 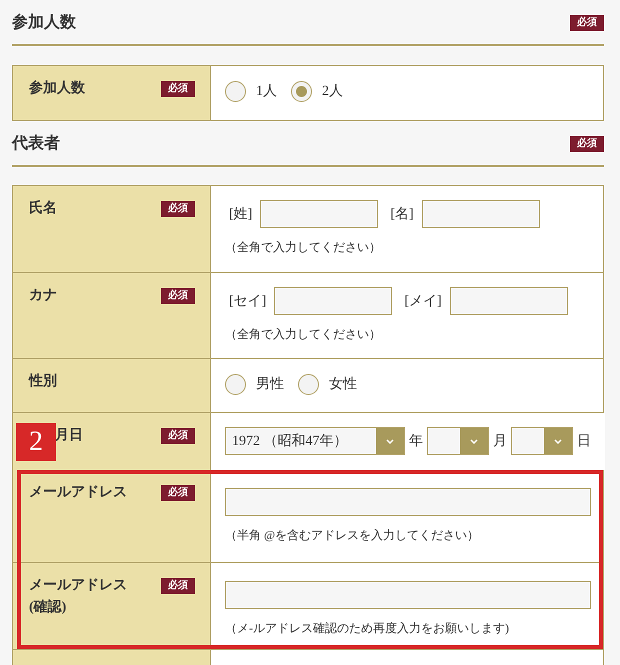 I want to click on unit-label: 日, so click(x=584, y=441).